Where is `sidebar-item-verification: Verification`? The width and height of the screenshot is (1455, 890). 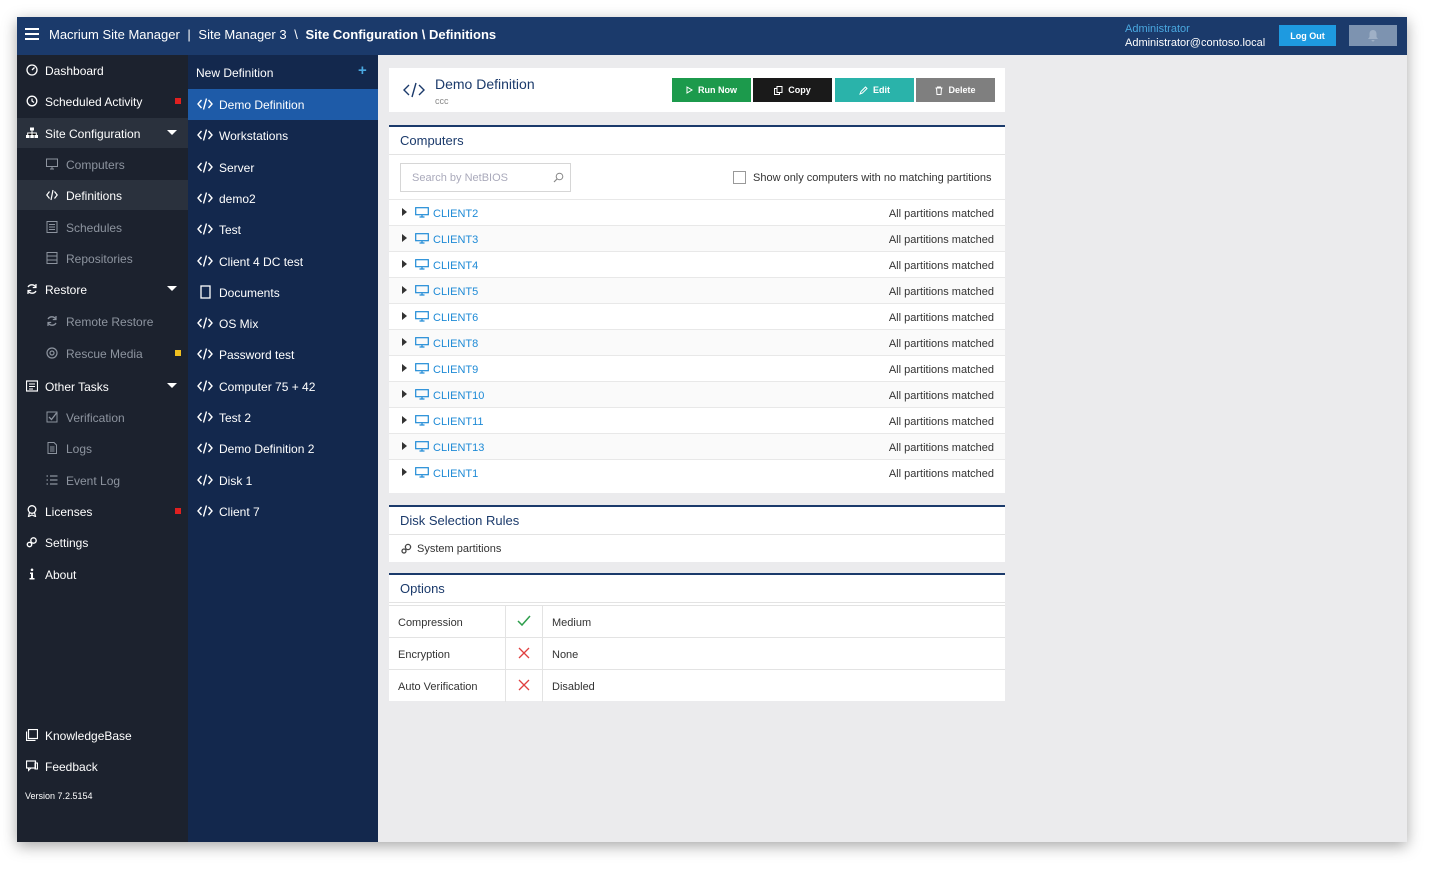
sidebar-item-verification: Verification is located at coordinates (102, 417).